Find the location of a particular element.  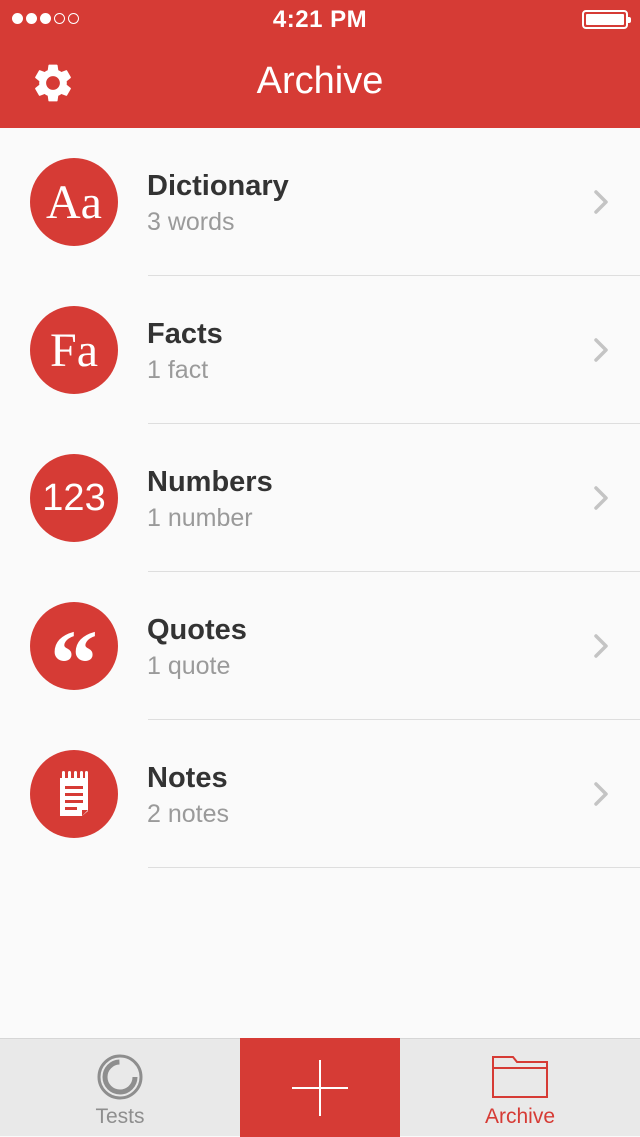

item-subtitle: 1 fact is located at coordinates (178, 370).